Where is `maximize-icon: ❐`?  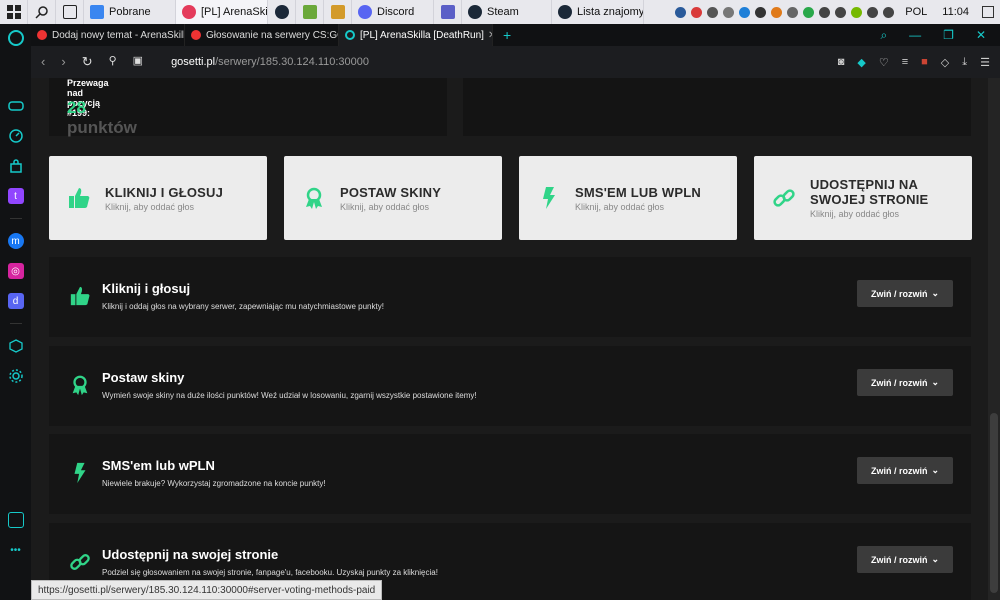 maximize-icon: ❐ is located at coordinates (948, 35).